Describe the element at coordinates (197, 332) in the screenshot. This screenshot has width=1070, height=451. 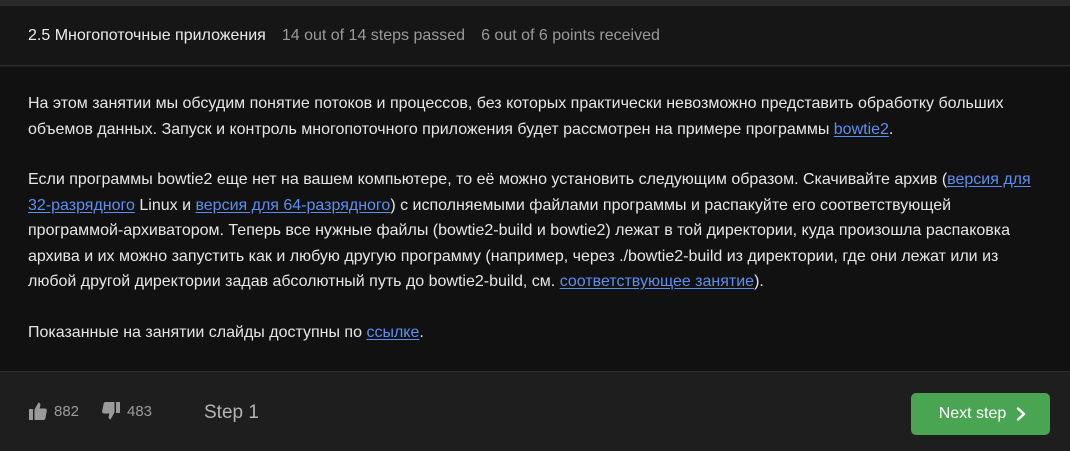
I see `paragraph-text: Показанные на занятии слайды доступны по` at that location.